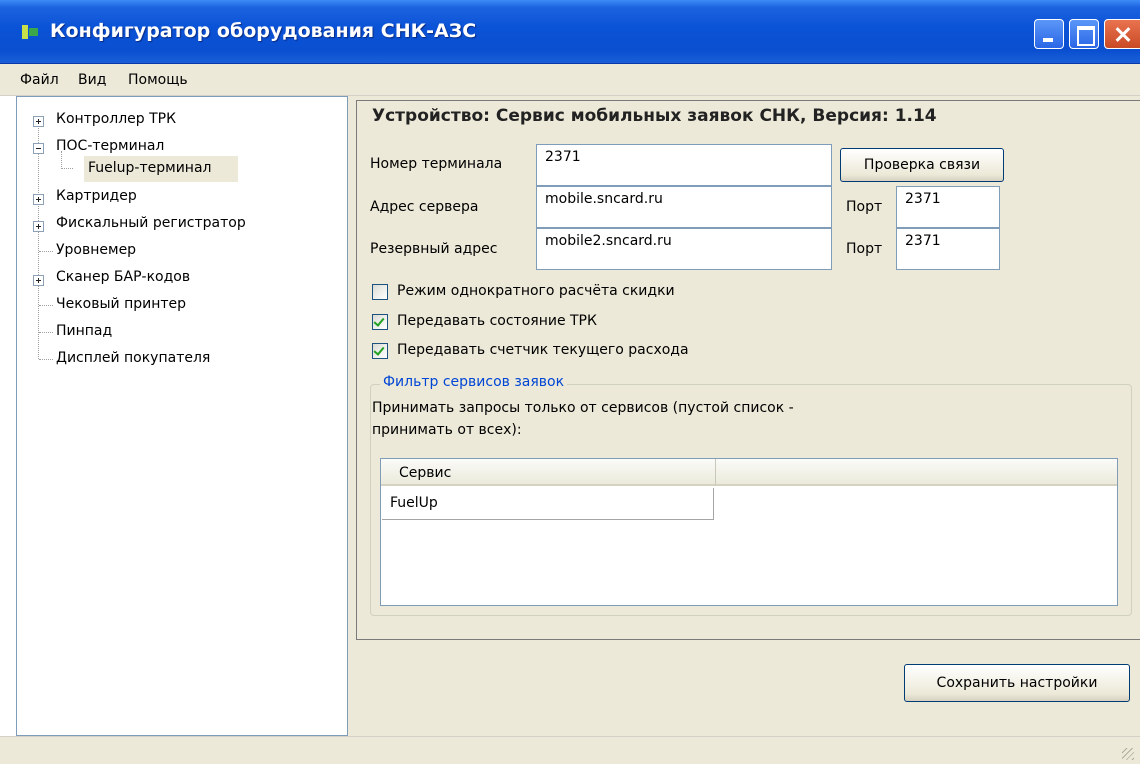 The height and width of the screenshot is (764, 1140). I want to click on resize-grip-icon, so click(1128, 754).